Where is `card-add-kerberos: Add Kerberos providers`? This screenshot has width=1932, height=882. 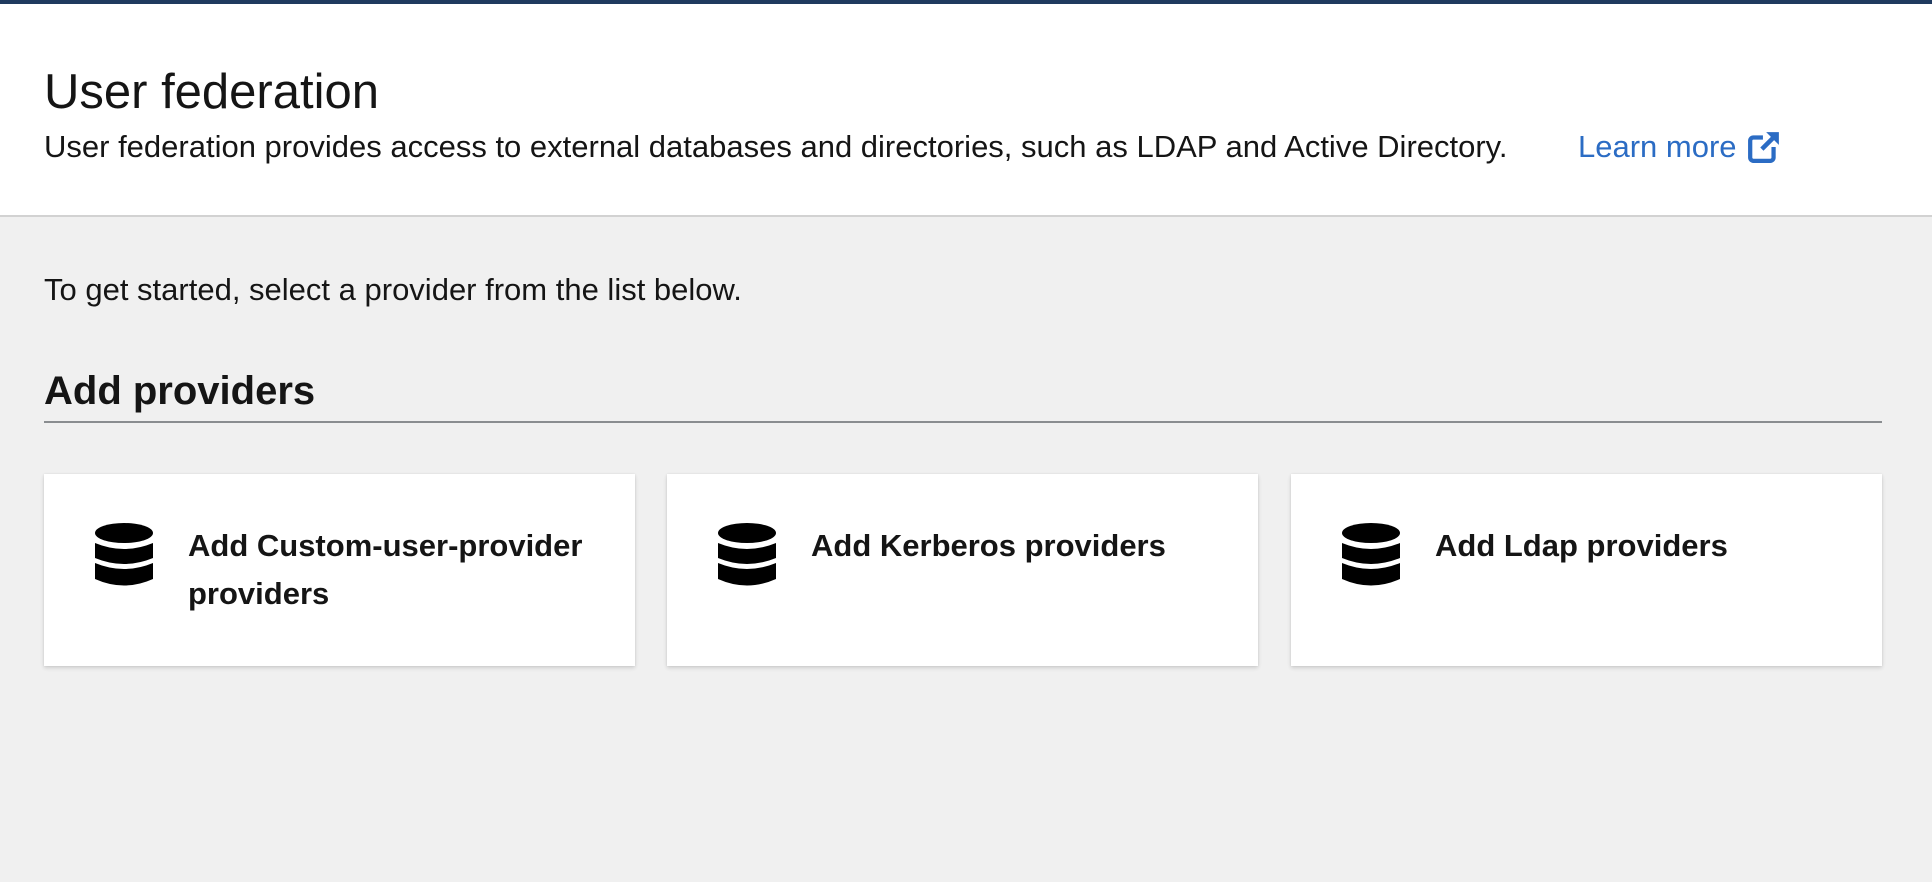
card-add-kerberos: Add Kerberos providers is located at coordinates (962, 570).